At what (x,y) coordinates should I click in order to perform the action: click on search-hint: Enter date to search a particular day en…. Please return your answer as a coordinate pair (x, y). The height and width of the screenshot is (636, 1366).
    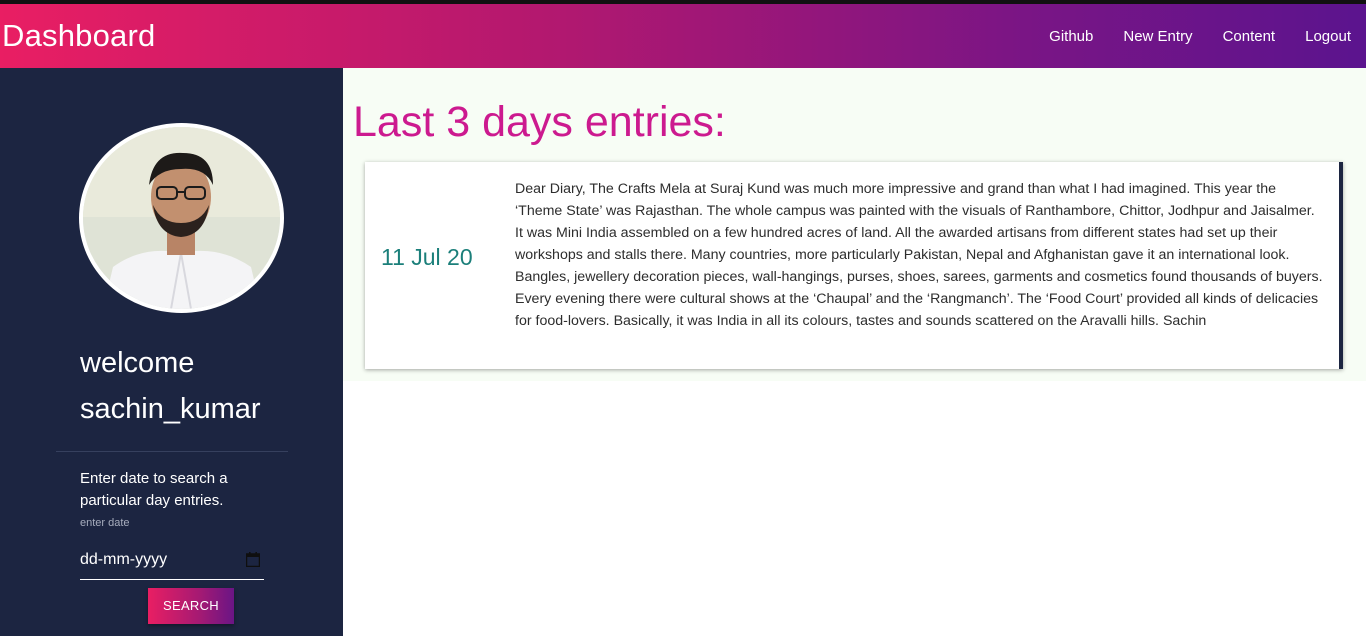
    Looking at the image, I should click on (154, 489).